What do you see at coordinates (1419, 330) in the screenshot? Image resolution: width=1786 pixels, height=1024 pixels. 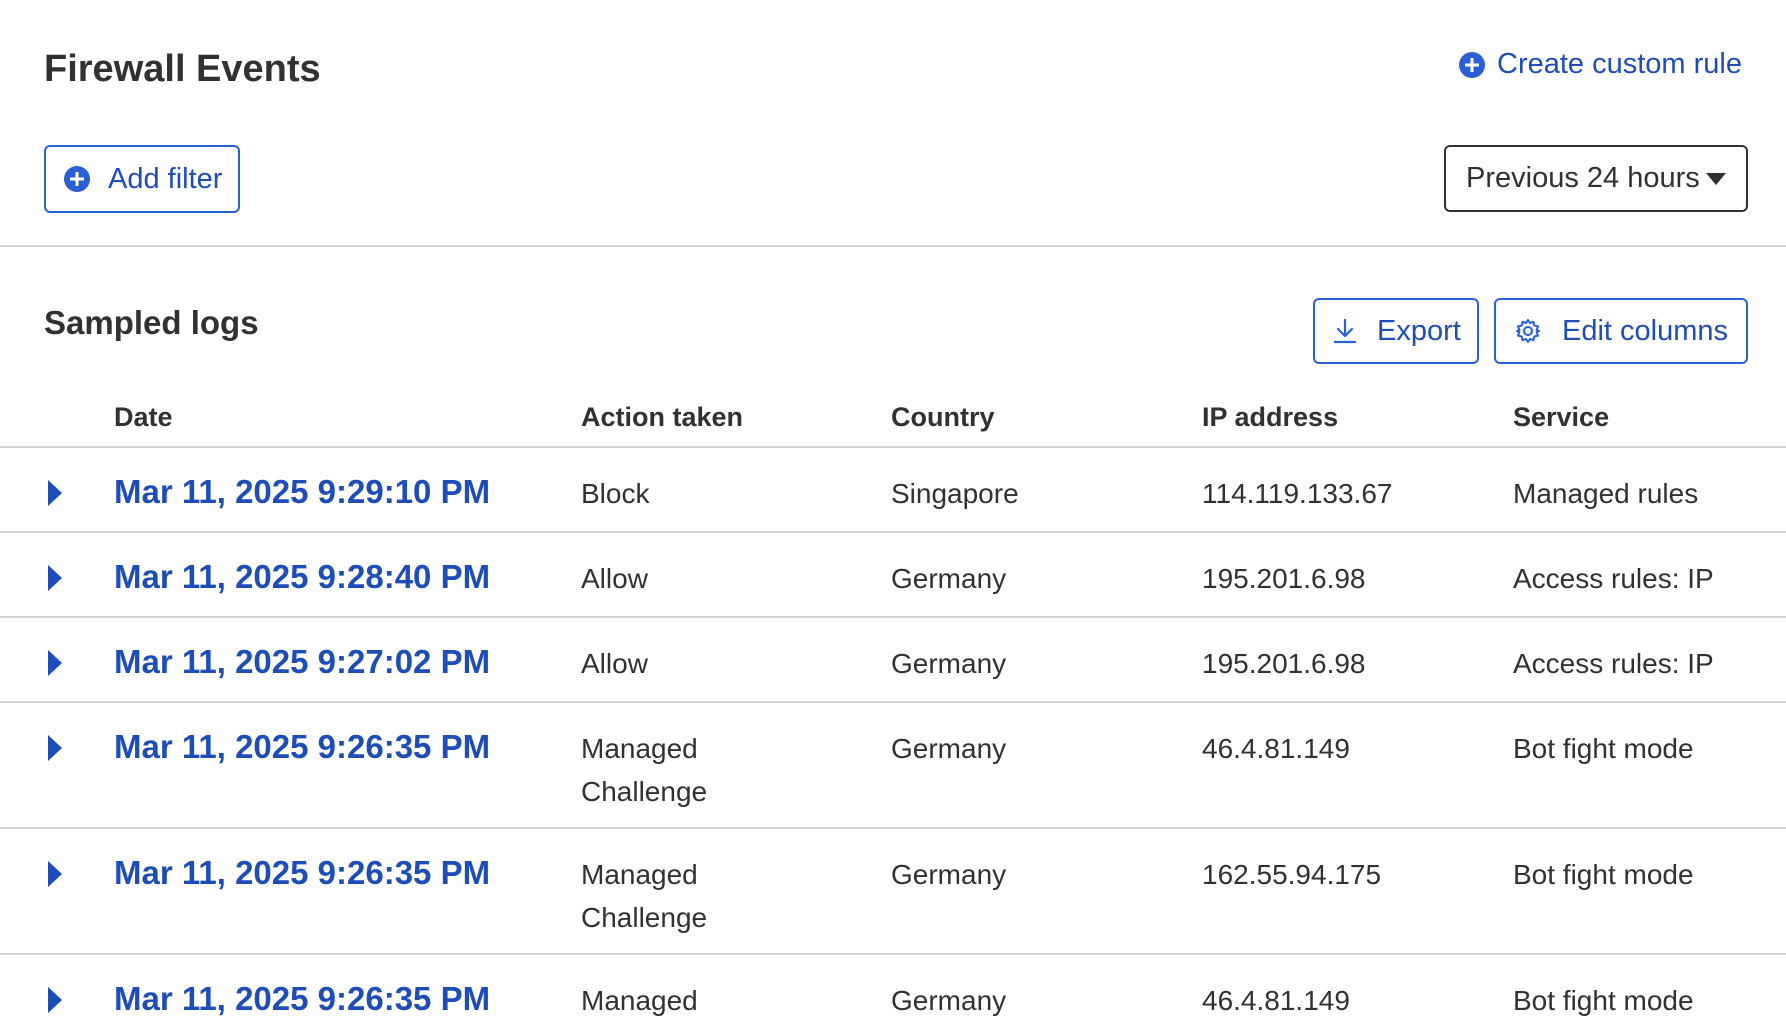 I see `export-label: Export` at bounding box center [1419, 330].